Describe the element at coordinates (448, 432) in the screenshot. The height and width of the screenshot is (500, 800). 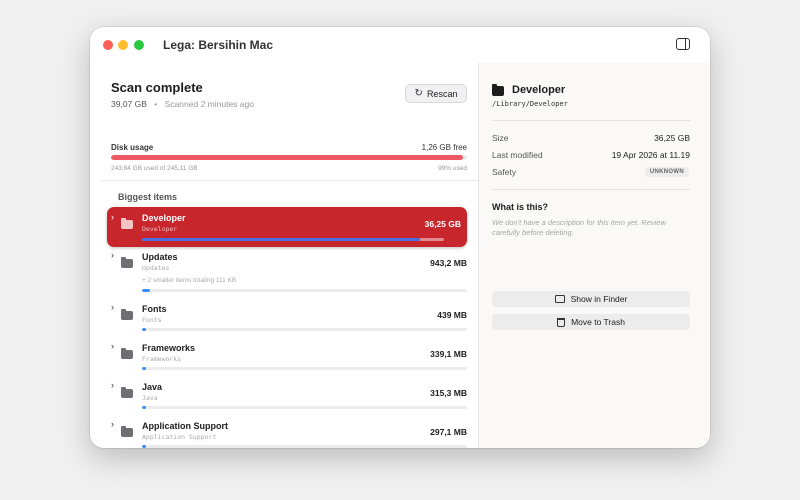
I see `item-size: 297,1 MB` at that location.